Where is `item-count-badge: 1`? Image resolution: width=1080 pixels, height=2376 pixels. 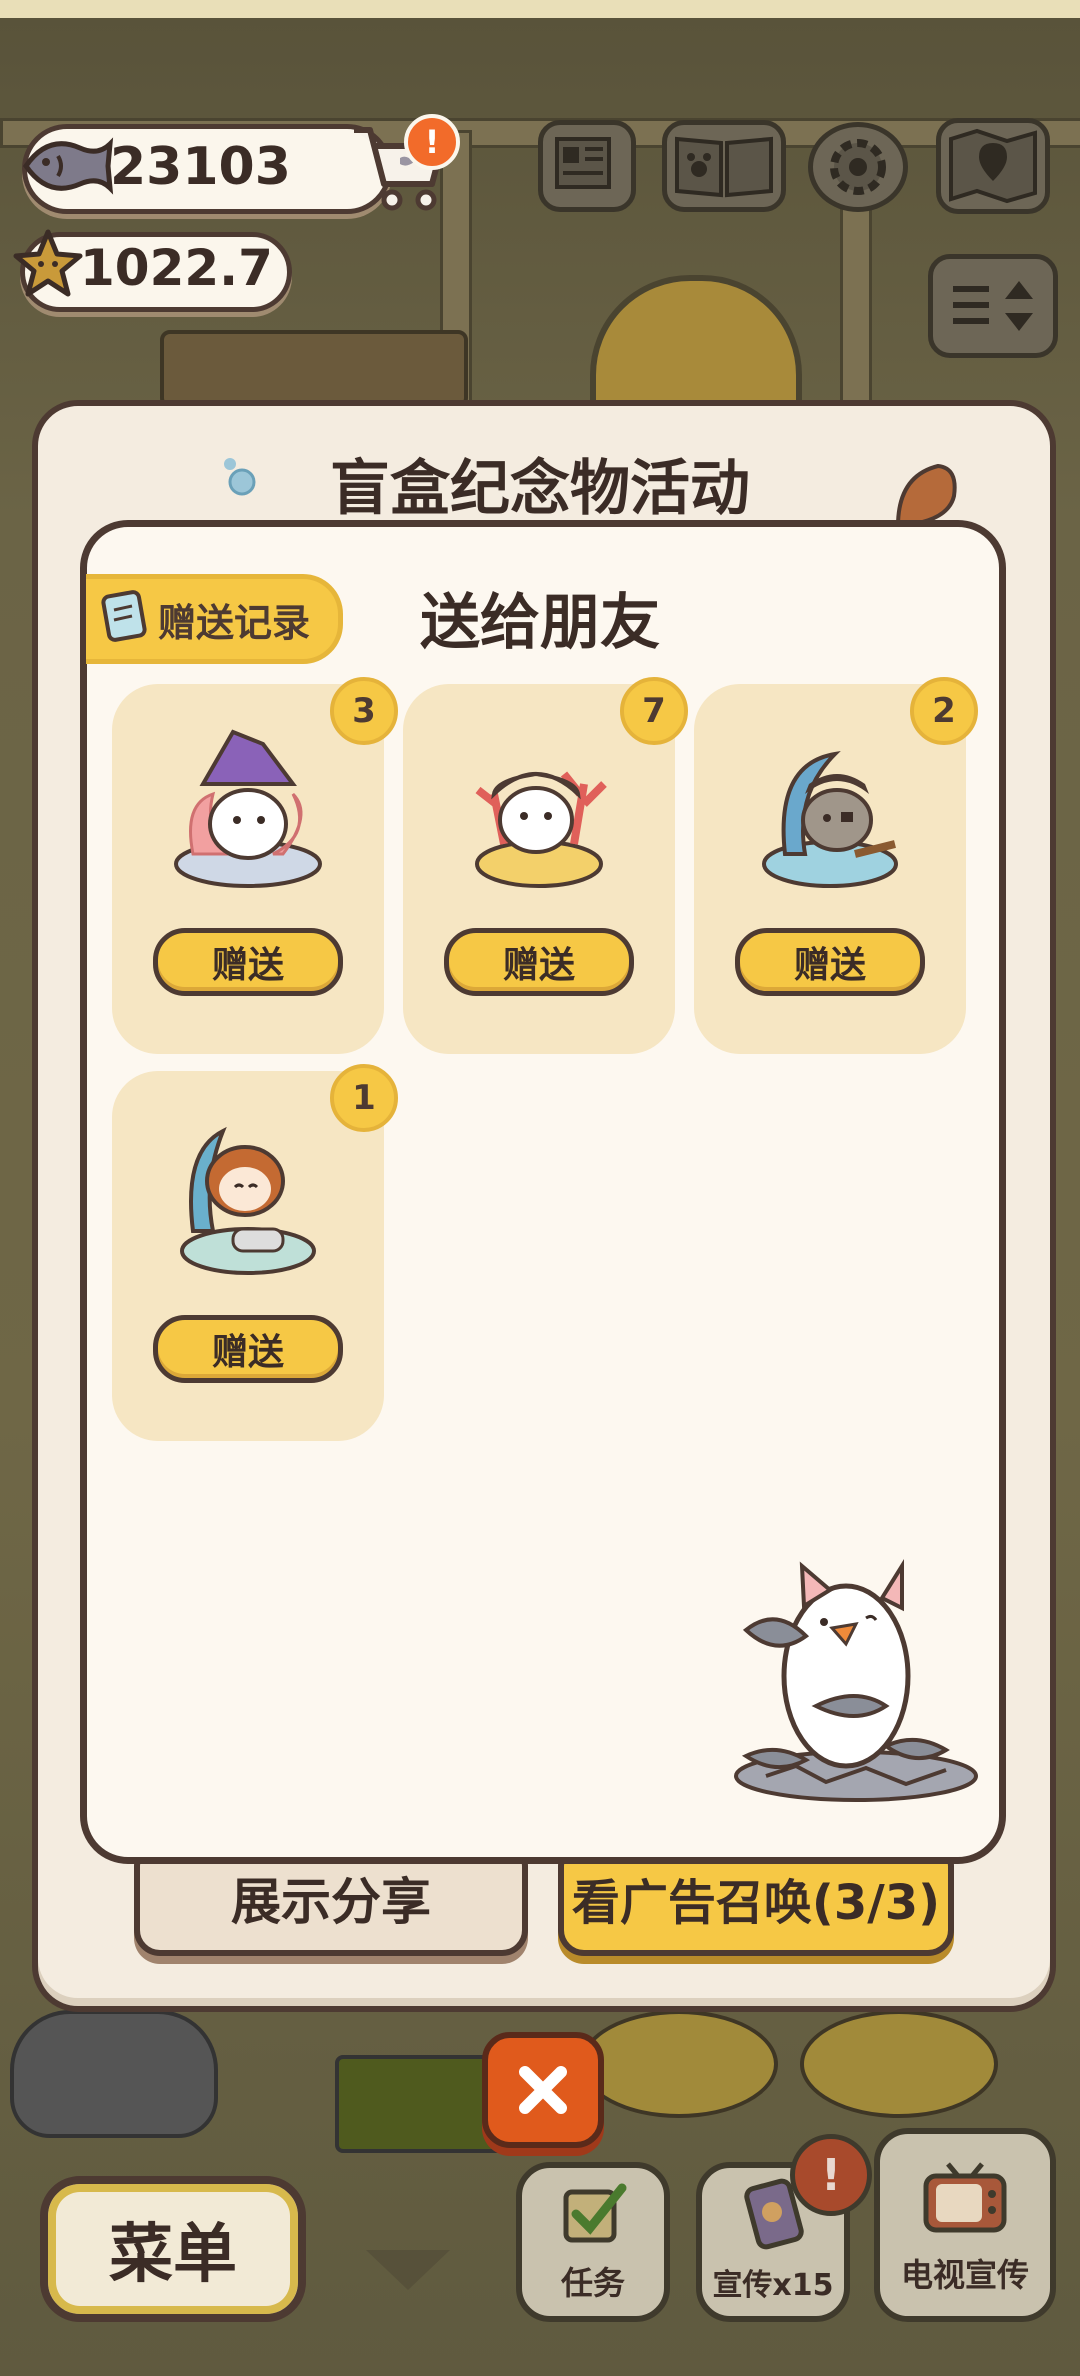 item-count-badge: 1 is located at coordinates (364, 1098).